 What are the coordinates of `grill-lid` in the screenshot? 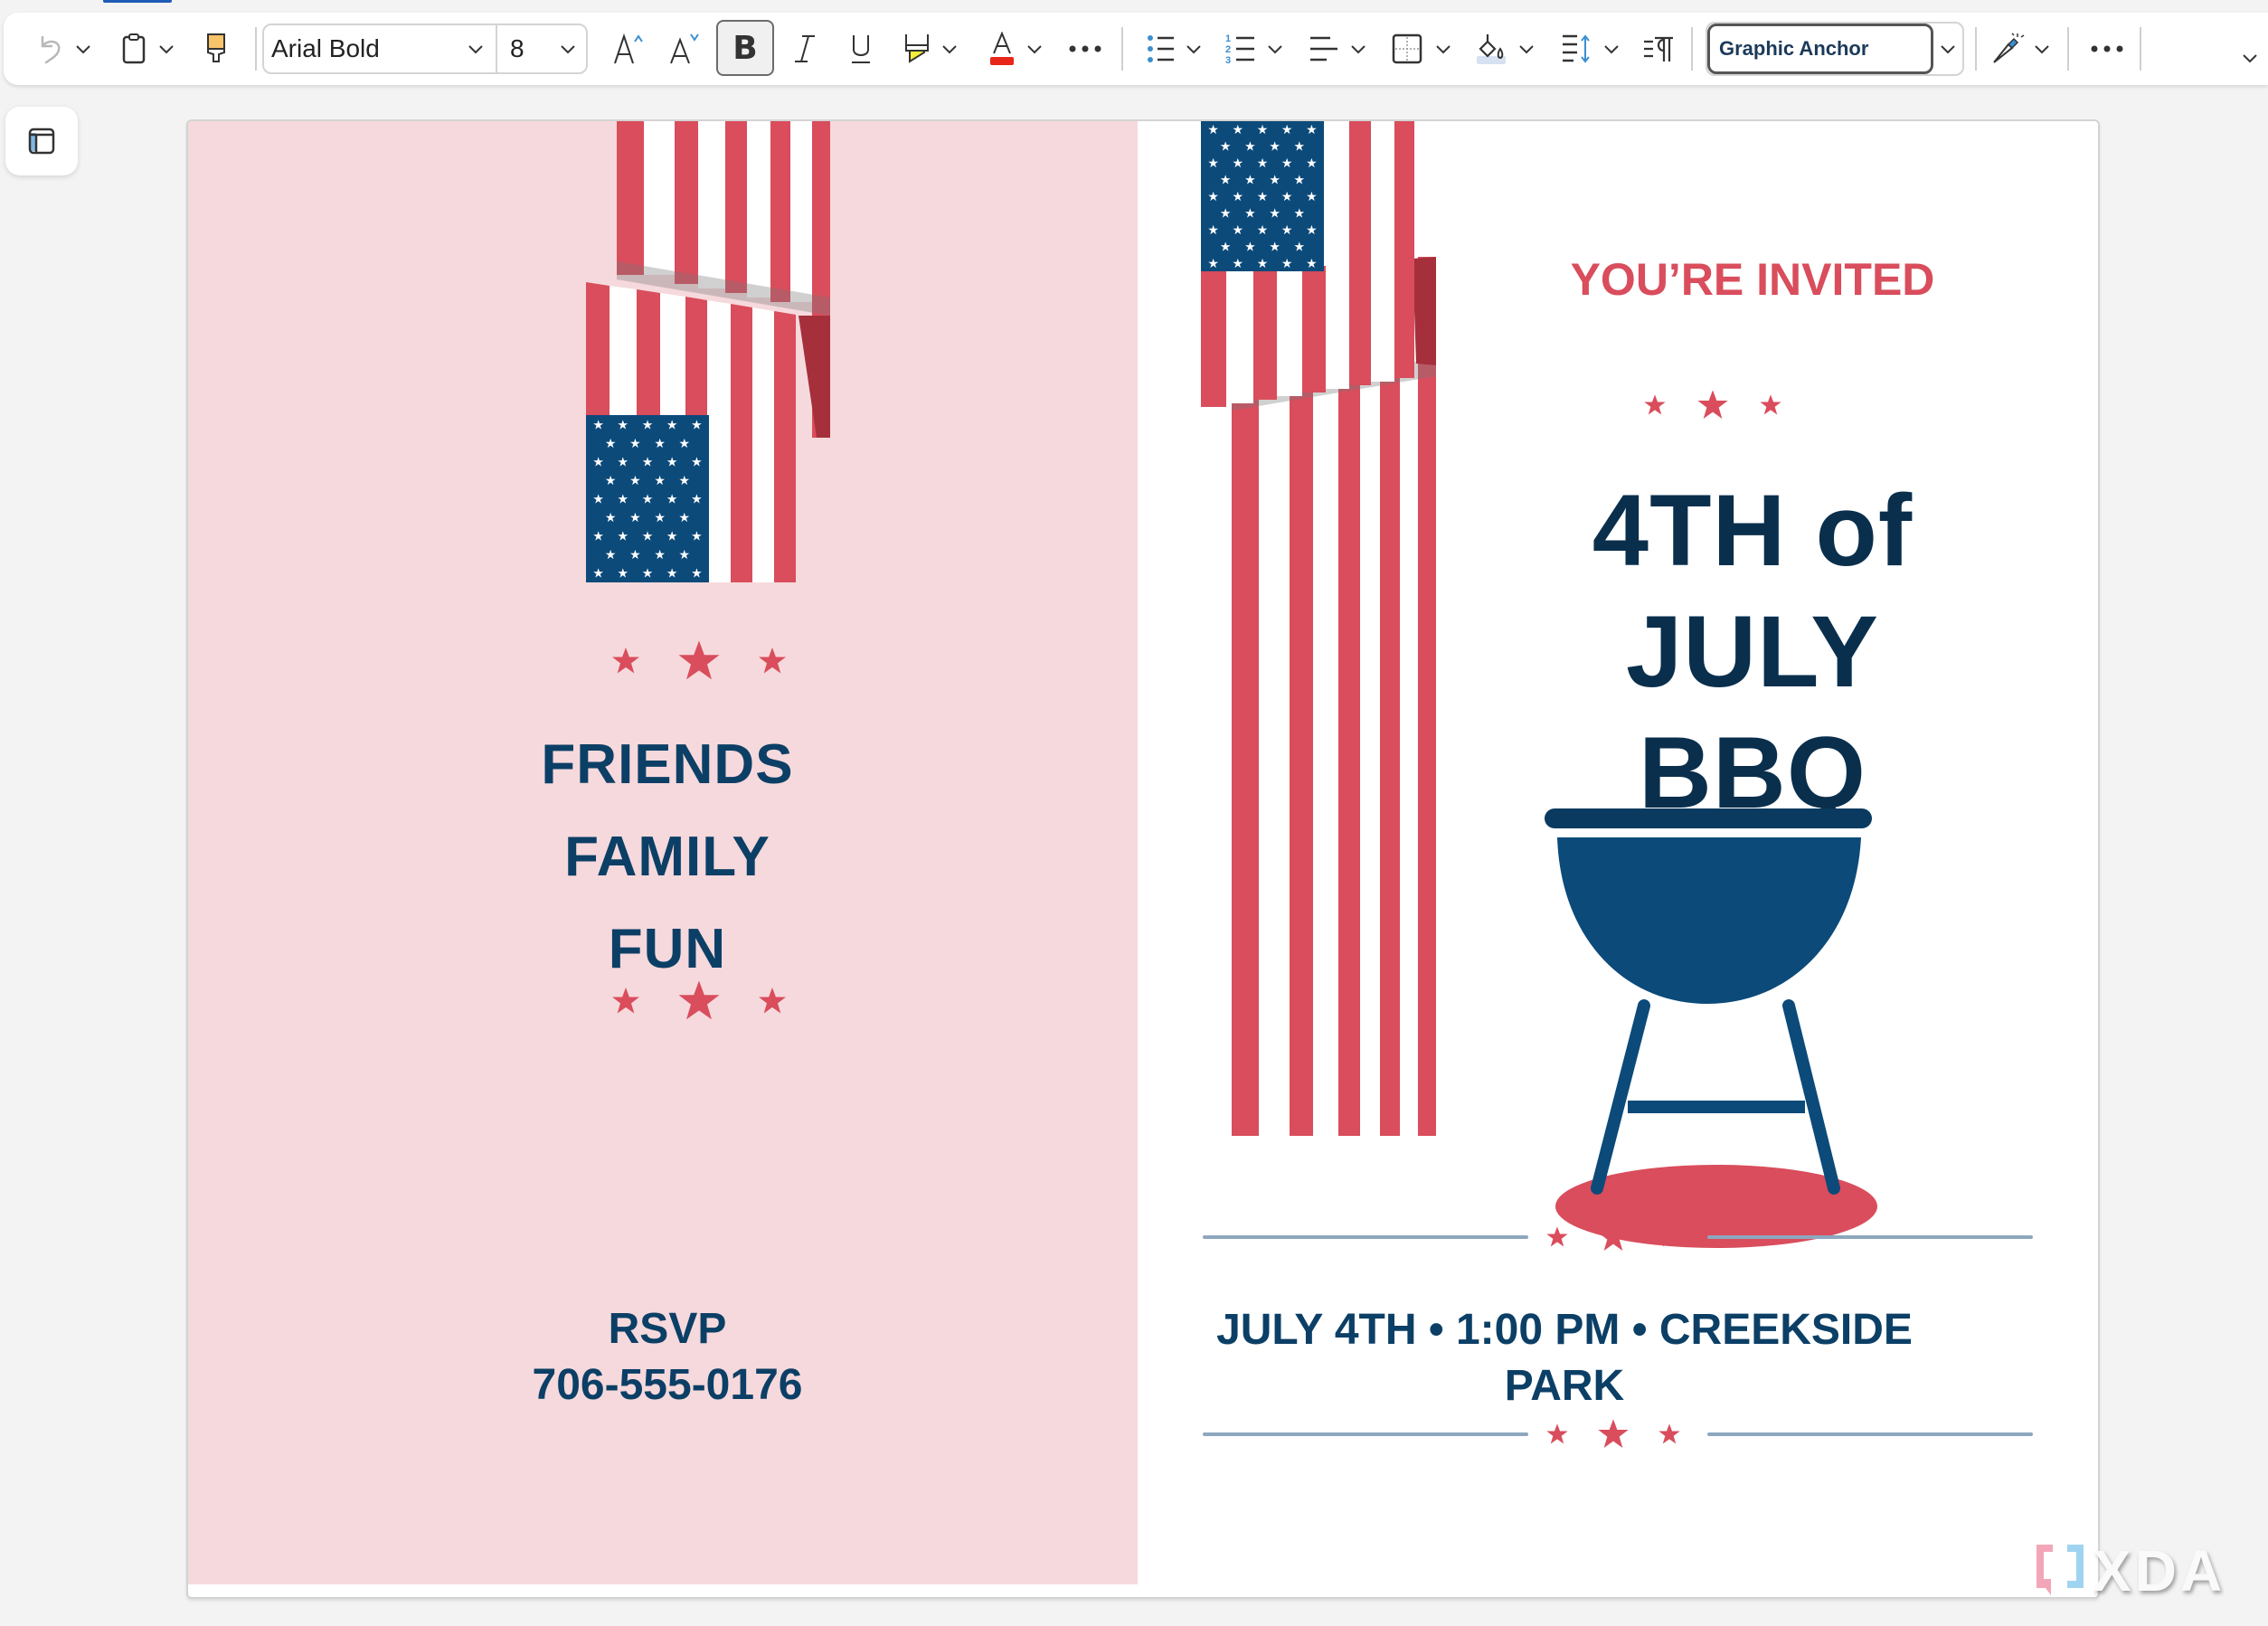 It's located at (1708, 818).